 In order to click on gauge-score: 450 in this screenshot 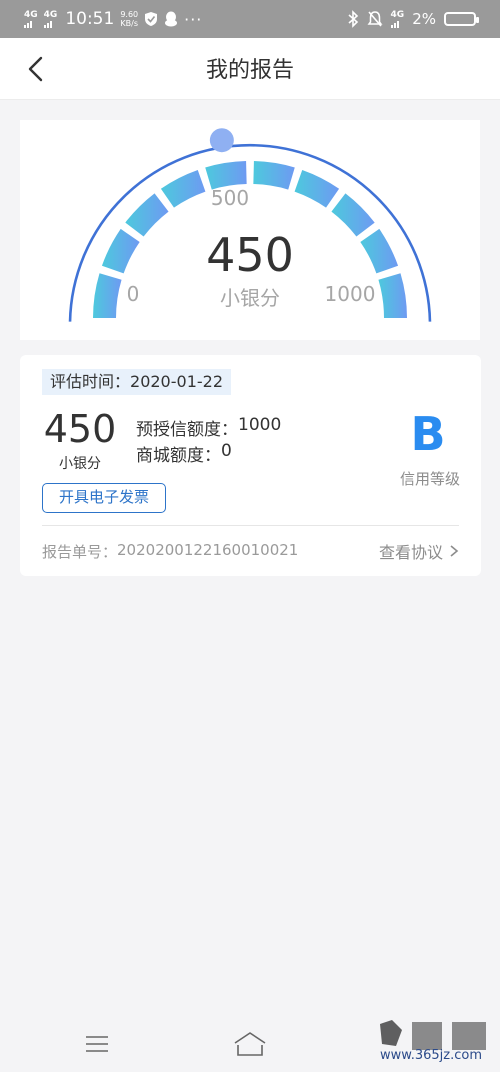, I will do `click(250, 255)`.